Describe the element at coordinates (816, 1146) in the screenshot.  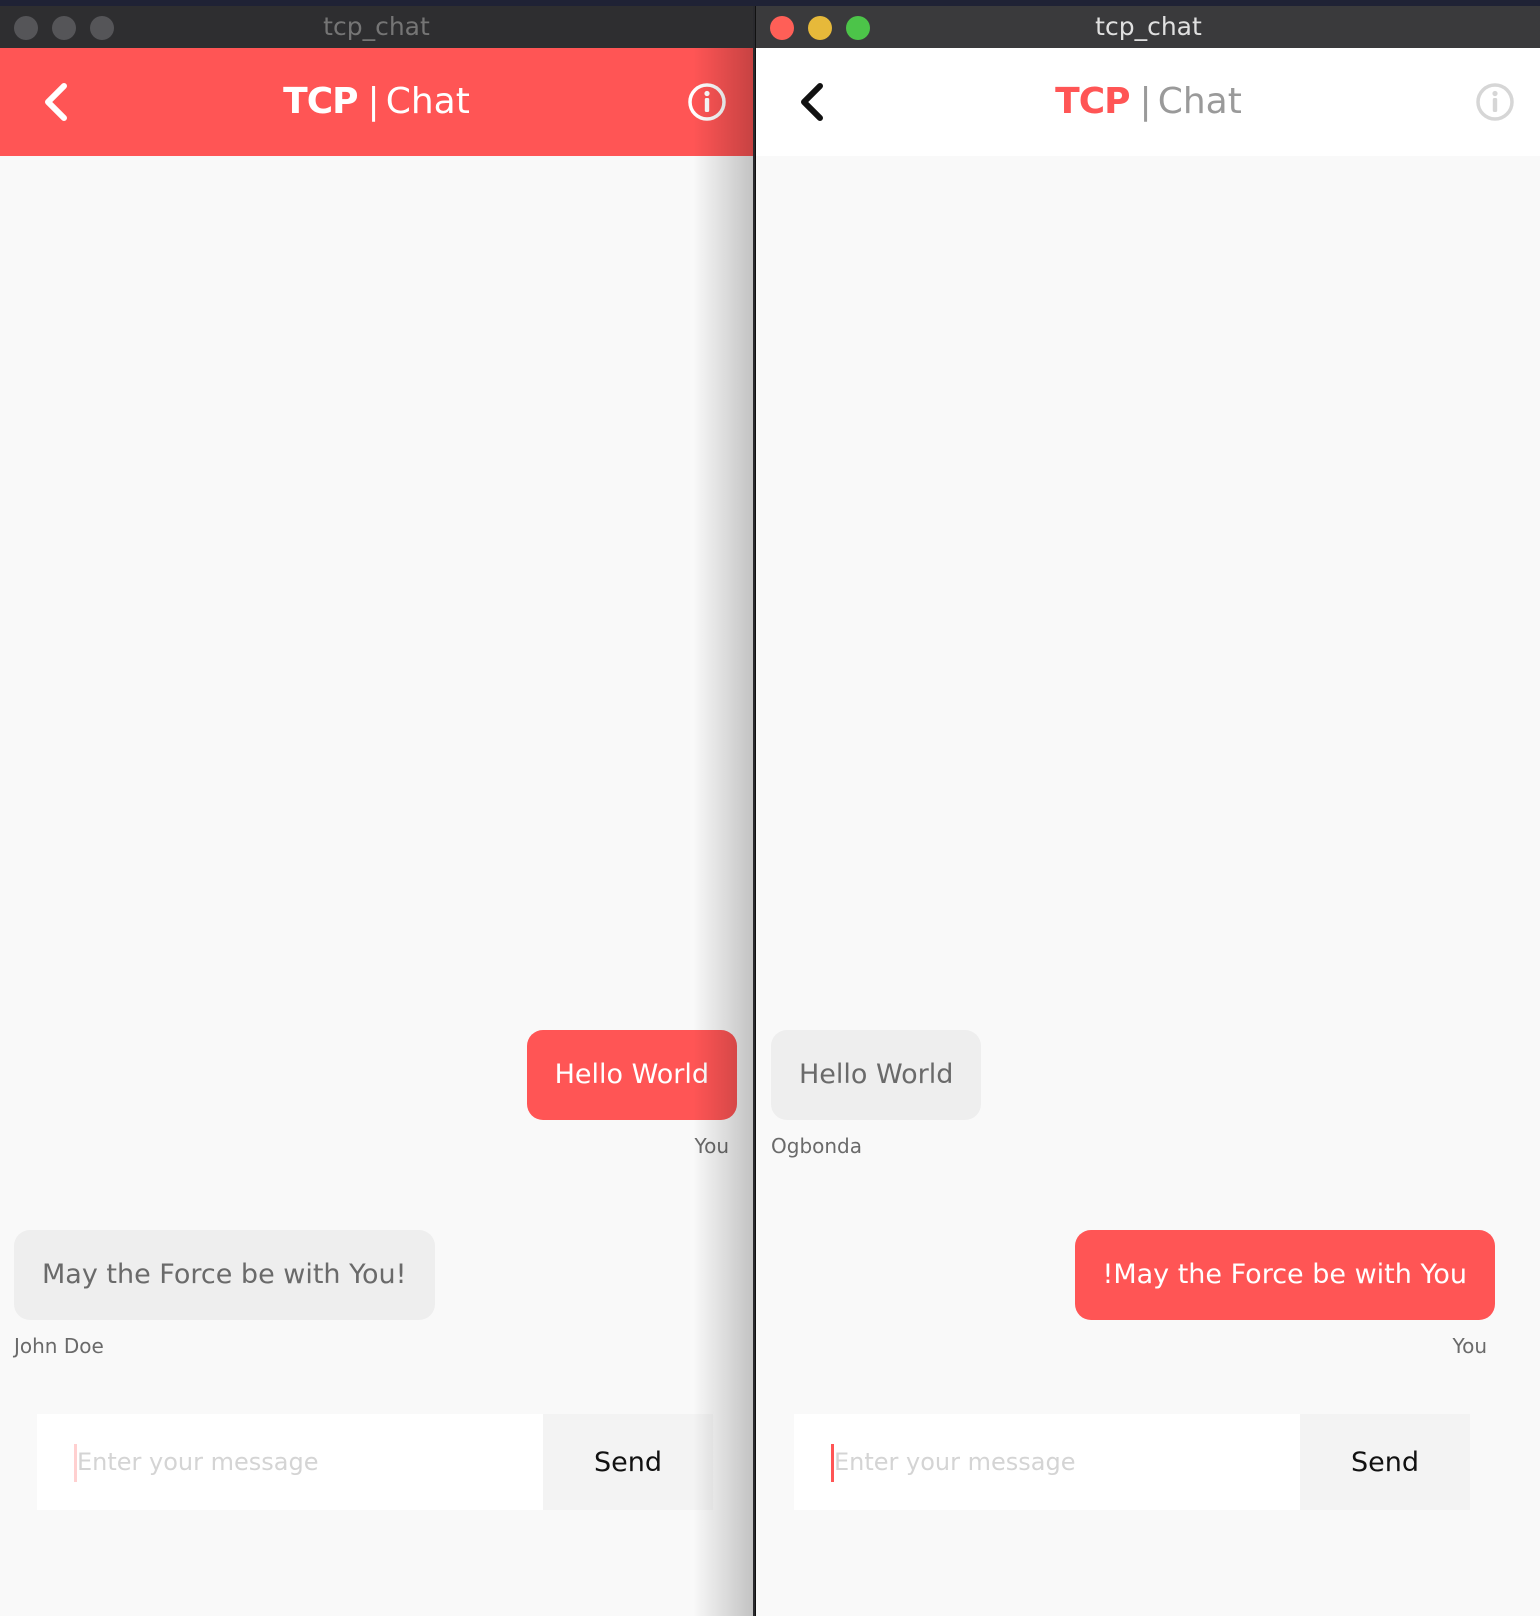
I see `message-sender: Ogbonda` at that location.